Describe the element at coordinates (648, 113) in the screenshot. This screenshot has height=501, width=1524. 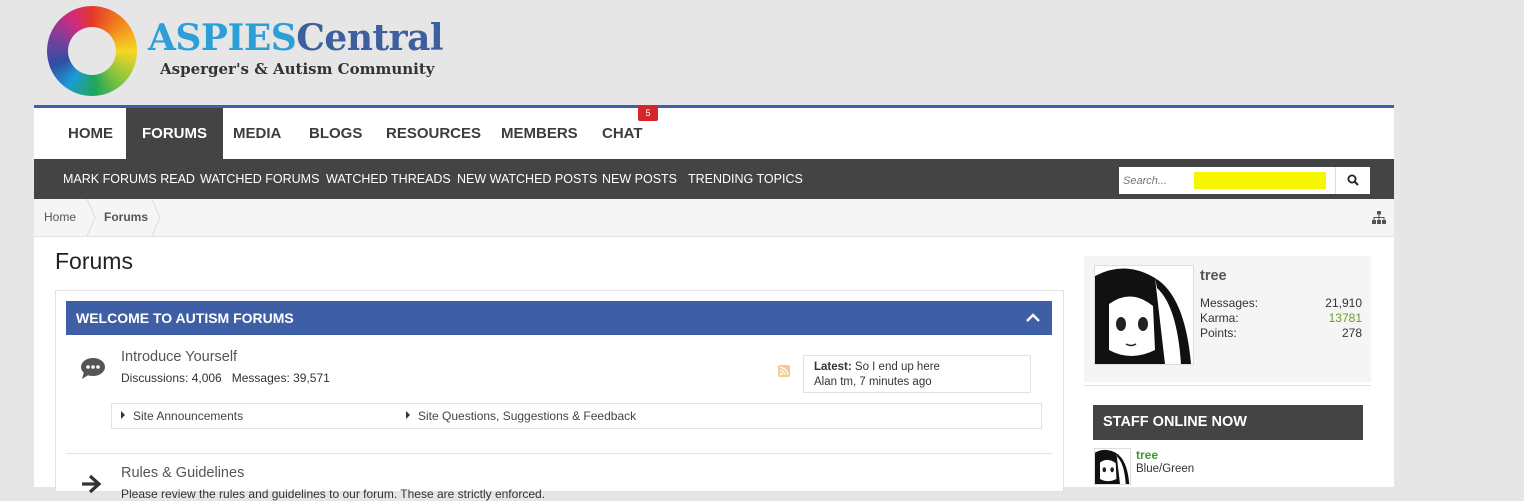
I see `chat-notification-badge: 5` at that location.